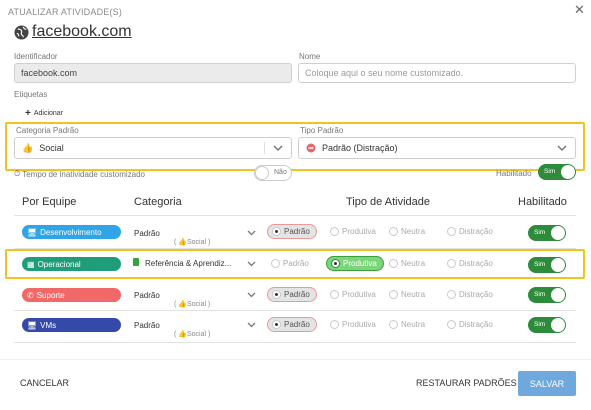 Image resolution: width=591 pixels, height=410 pixels. I want to click on book-icon, so click(136, 262).